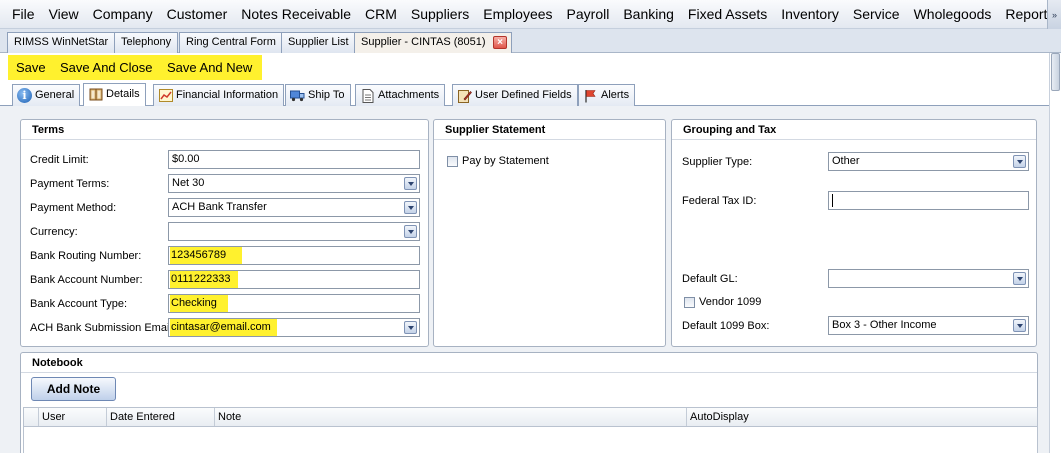  Describe the element at coordinates (294, 279) in the screenshot. I see `bank-account-field: 0111222333` at that location.